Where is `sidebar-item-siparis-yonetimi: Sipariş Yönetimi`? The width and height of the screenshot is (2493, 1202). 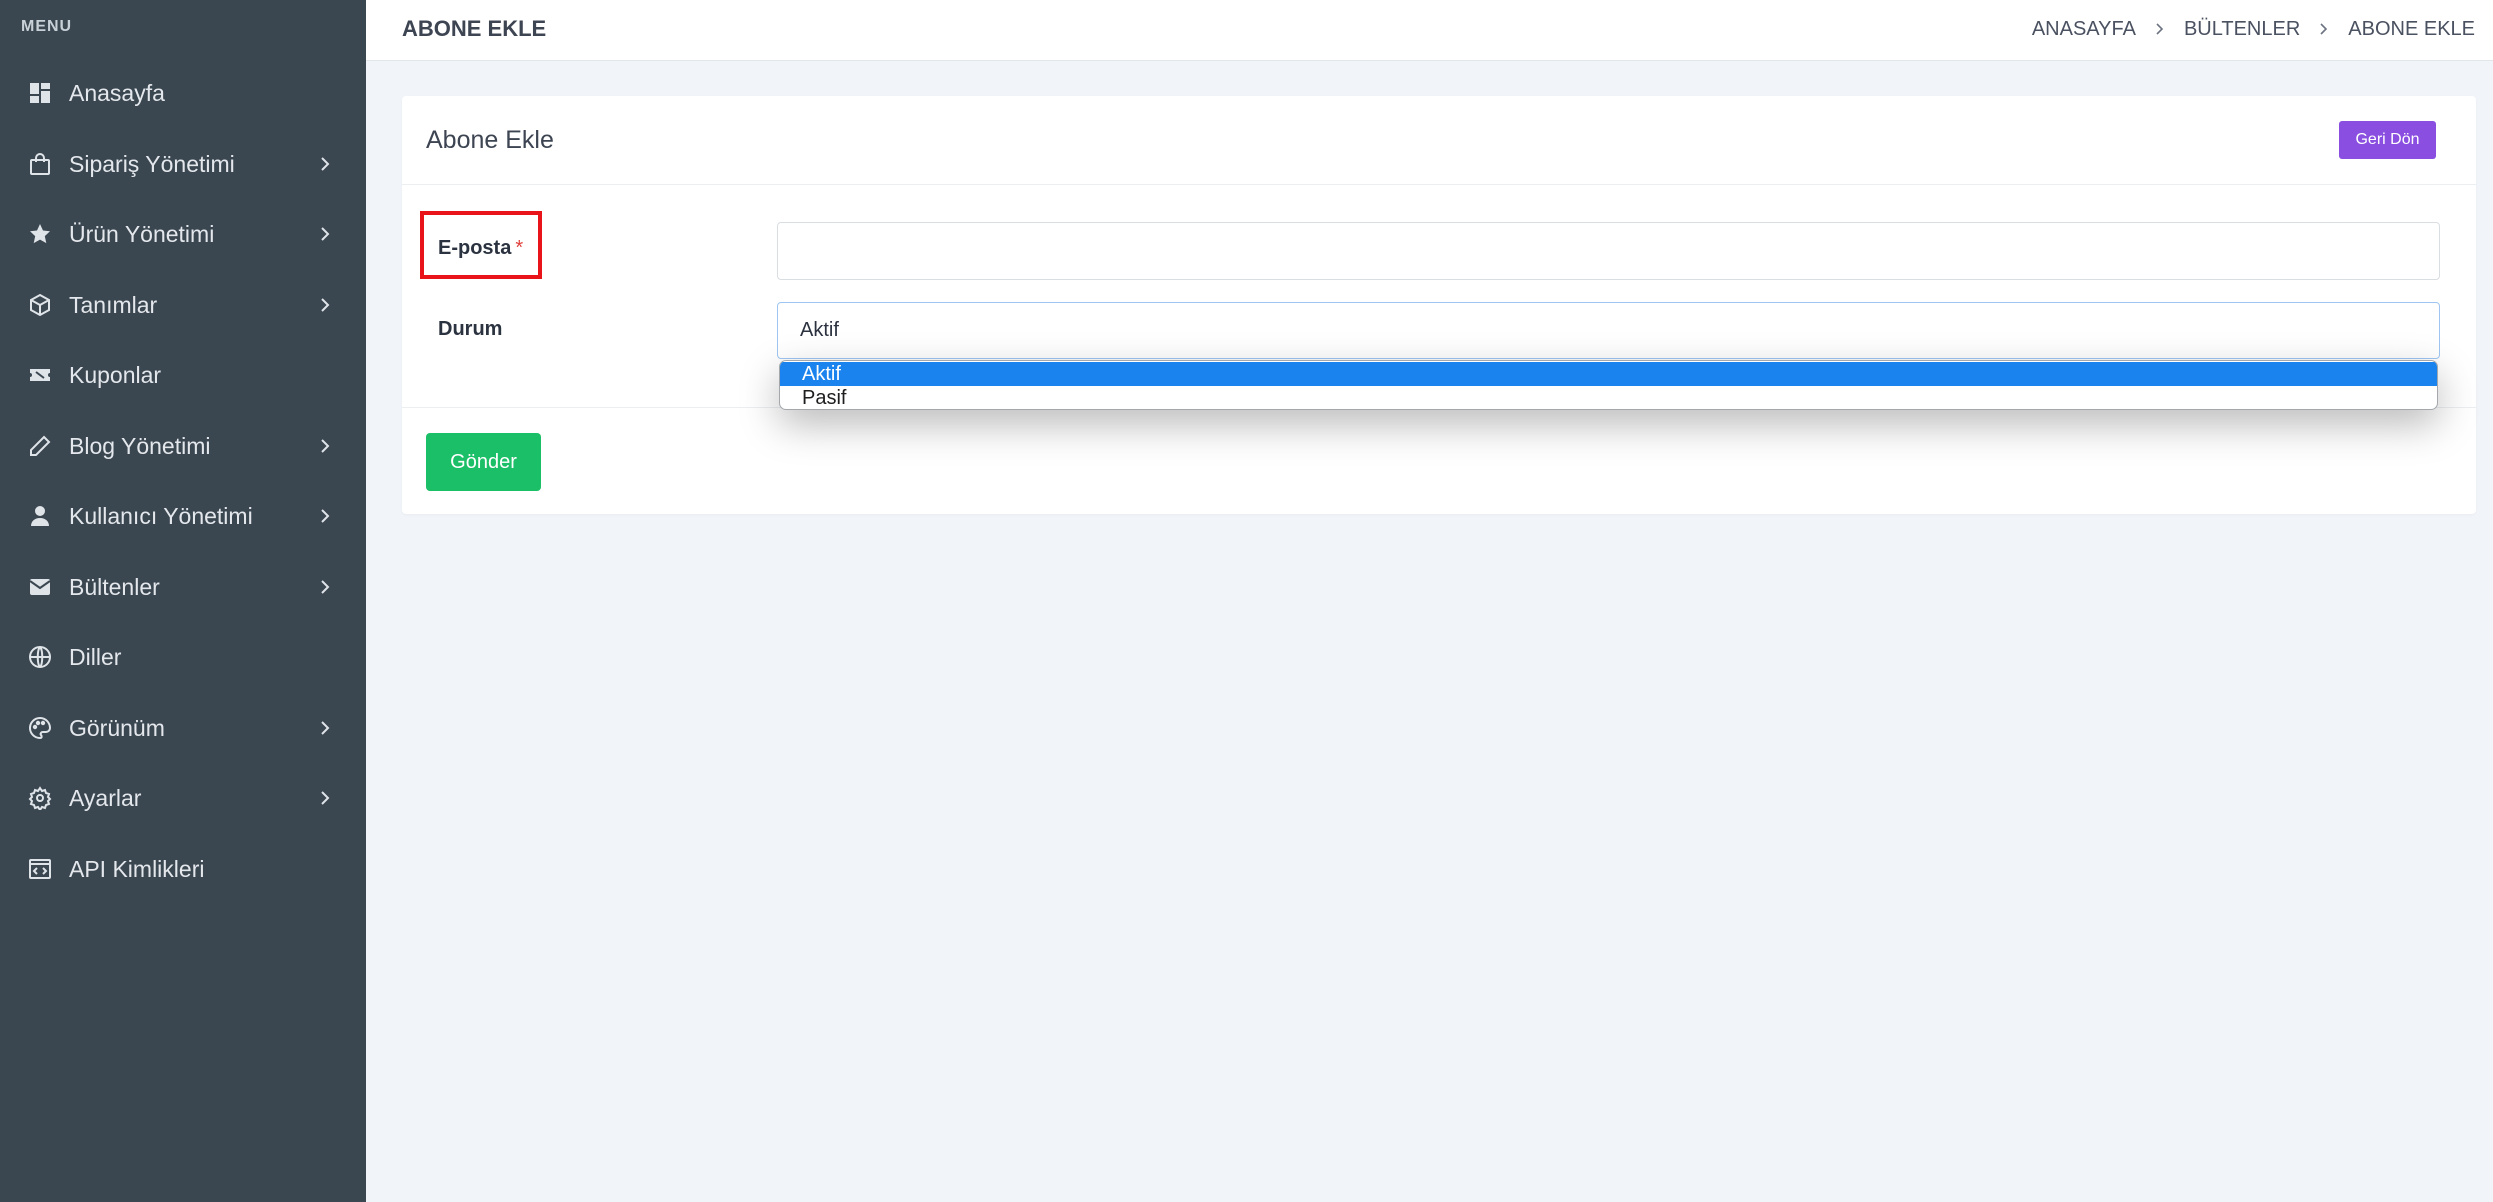 sidebar-item-siparis-yonetimi: Sipariş Yönetimi is located at coordinates (183, 164).